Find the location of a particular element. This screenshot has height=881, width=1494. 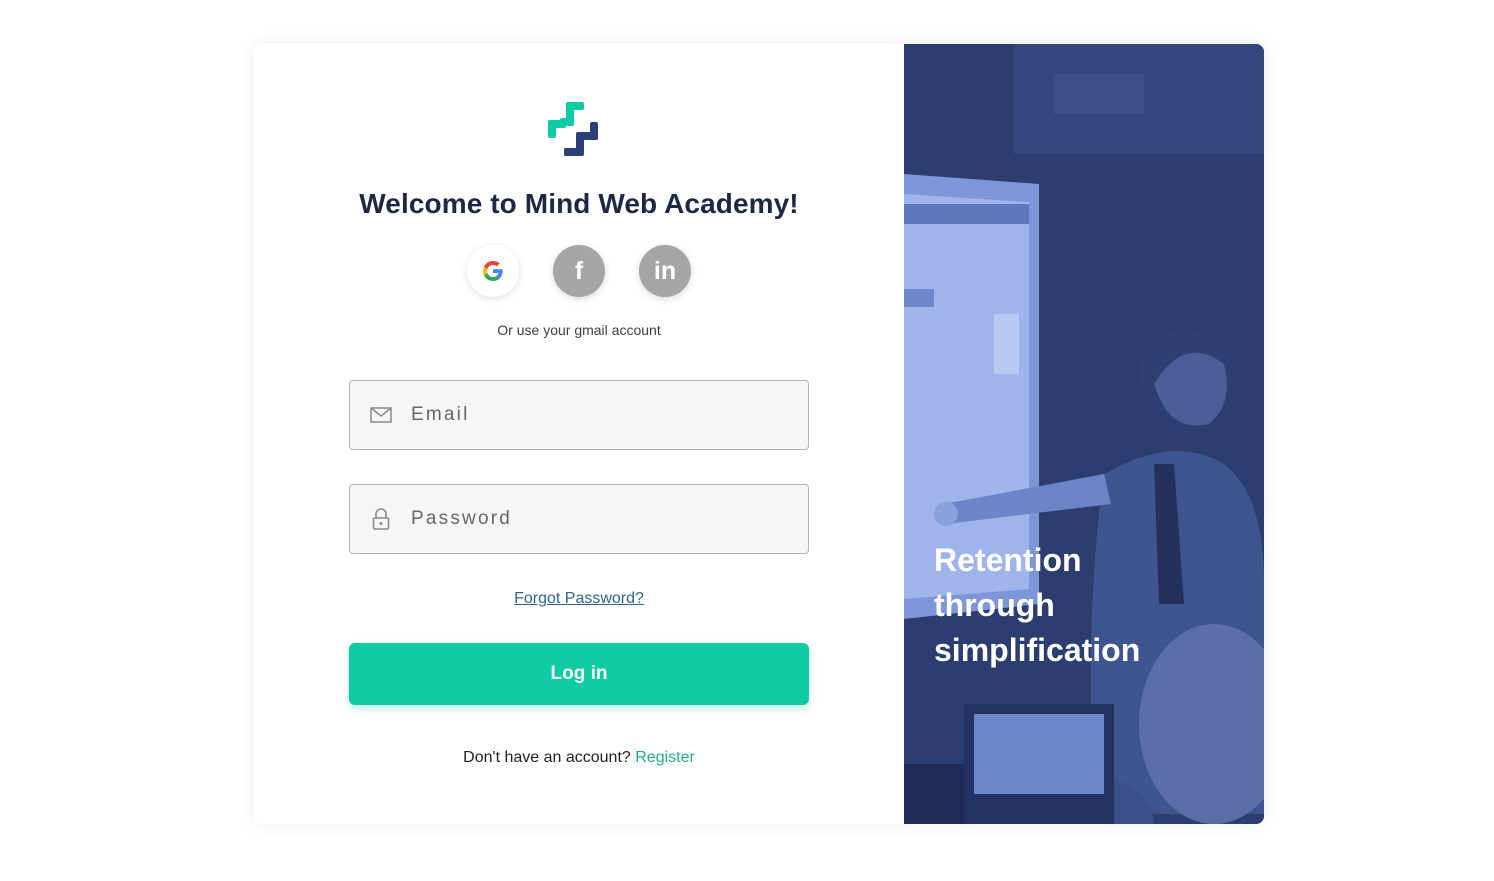

forgot-password-link: Forgot Password? is located at coordinates (579, 599).